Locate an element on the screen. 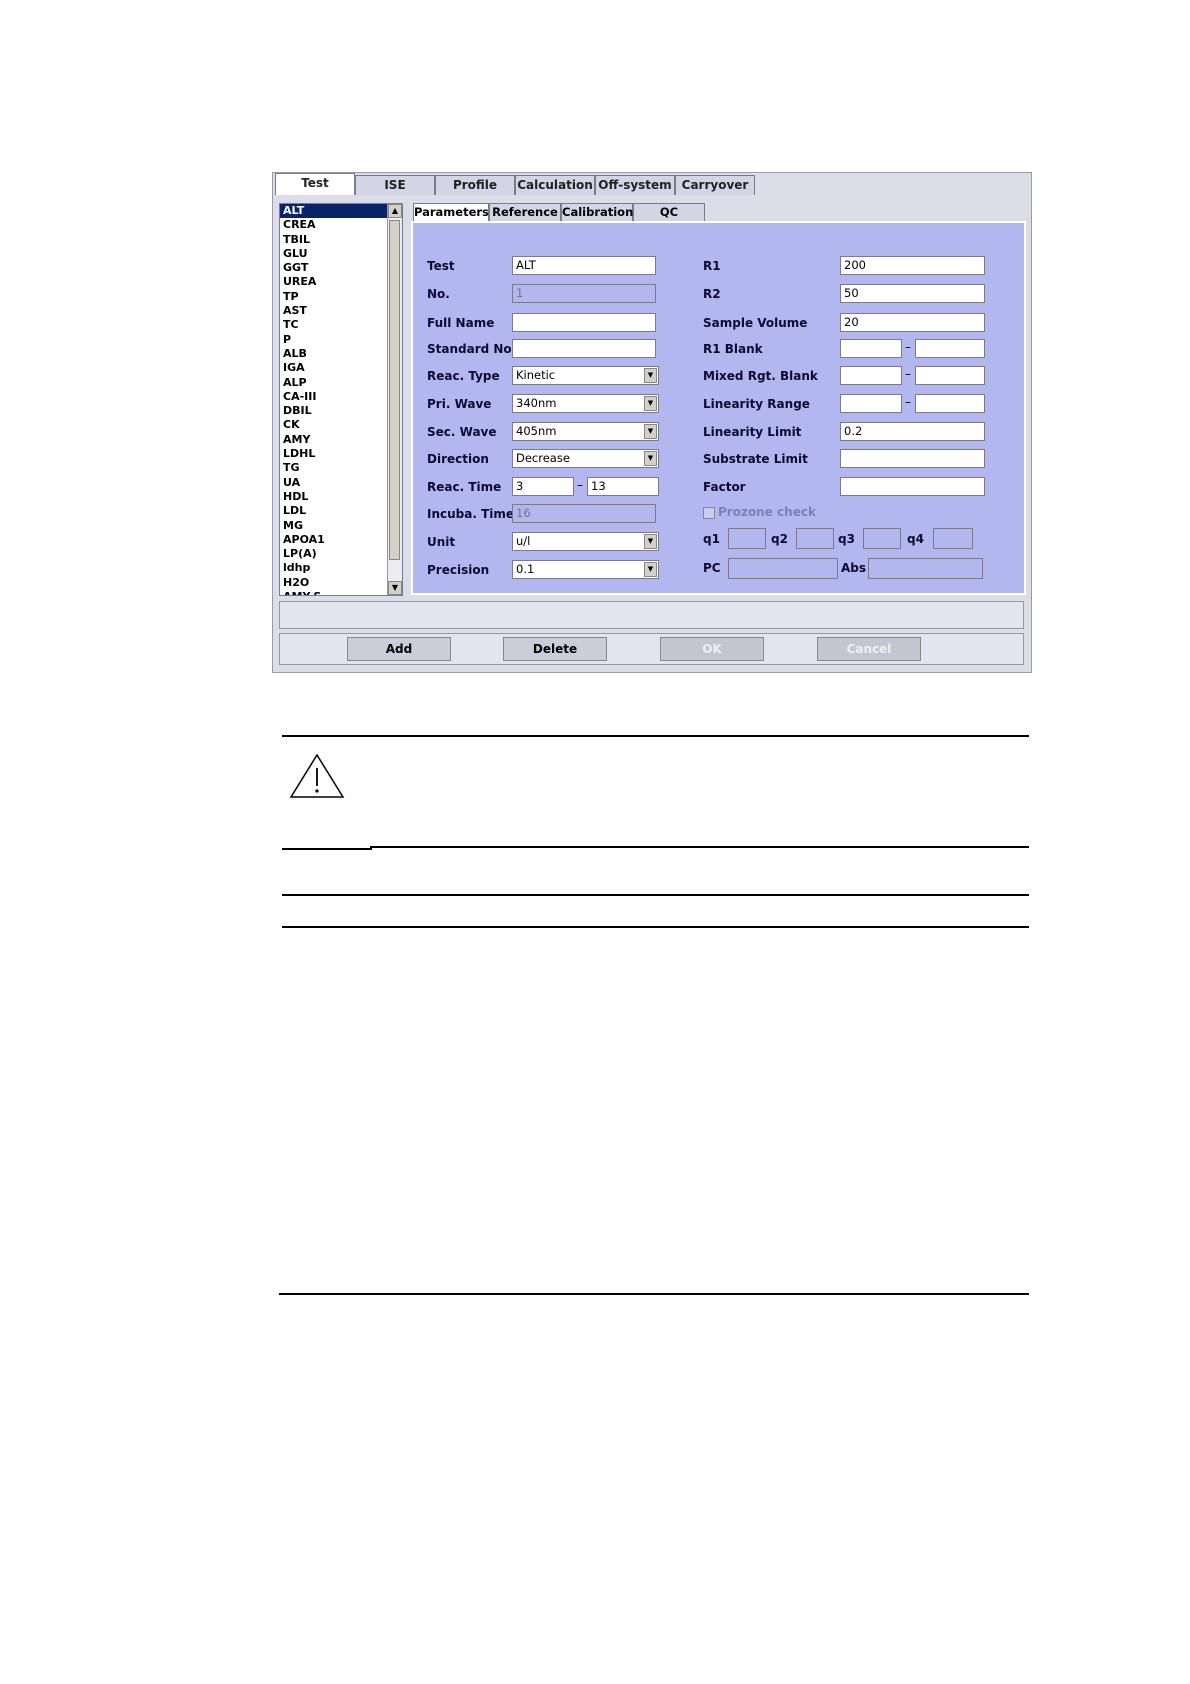  tab-qc: QC is located at coordinates (669, 212).